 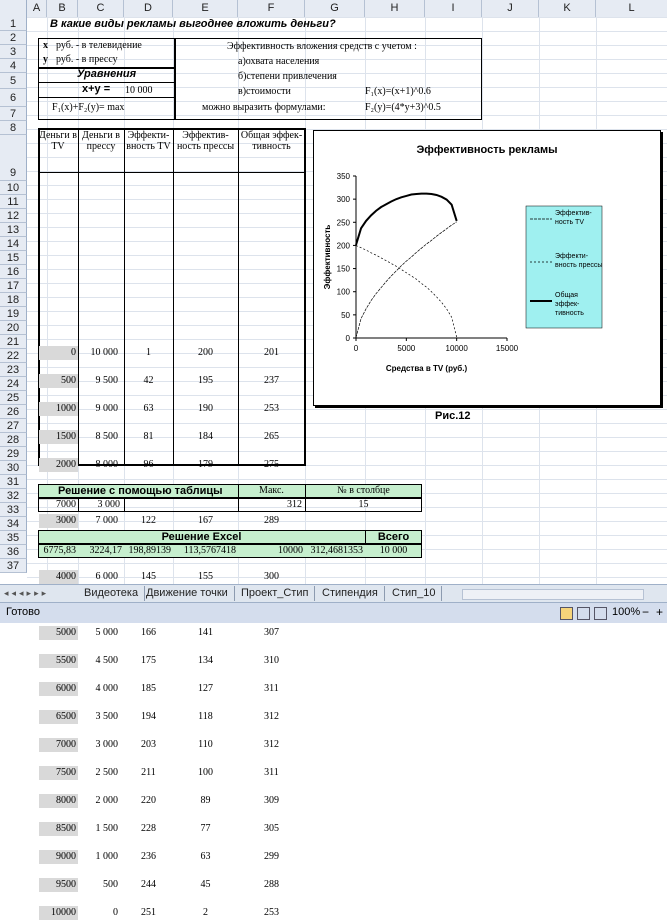 I want to click on table-cell: 145, so click(x=148, y=577).